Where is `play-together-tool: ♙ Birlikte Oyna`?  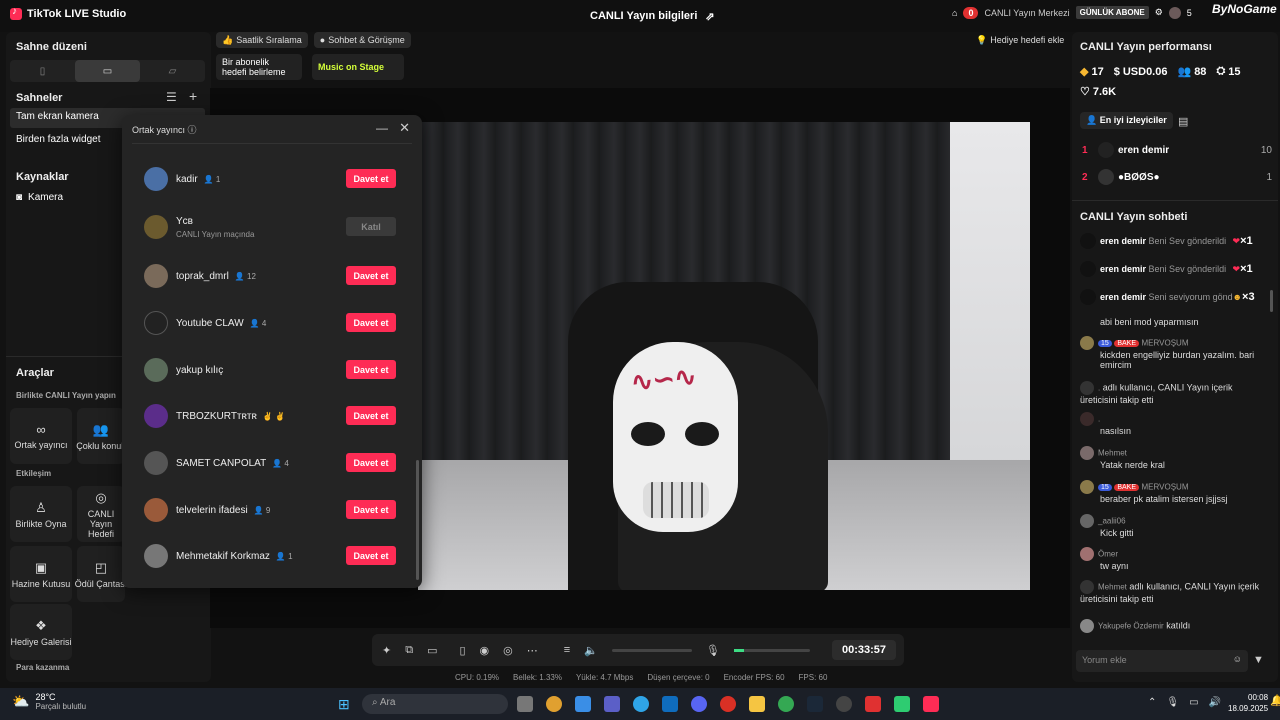 play-together-tool: ♙ Birlikte Oyna is located at coordinates (41, 514).